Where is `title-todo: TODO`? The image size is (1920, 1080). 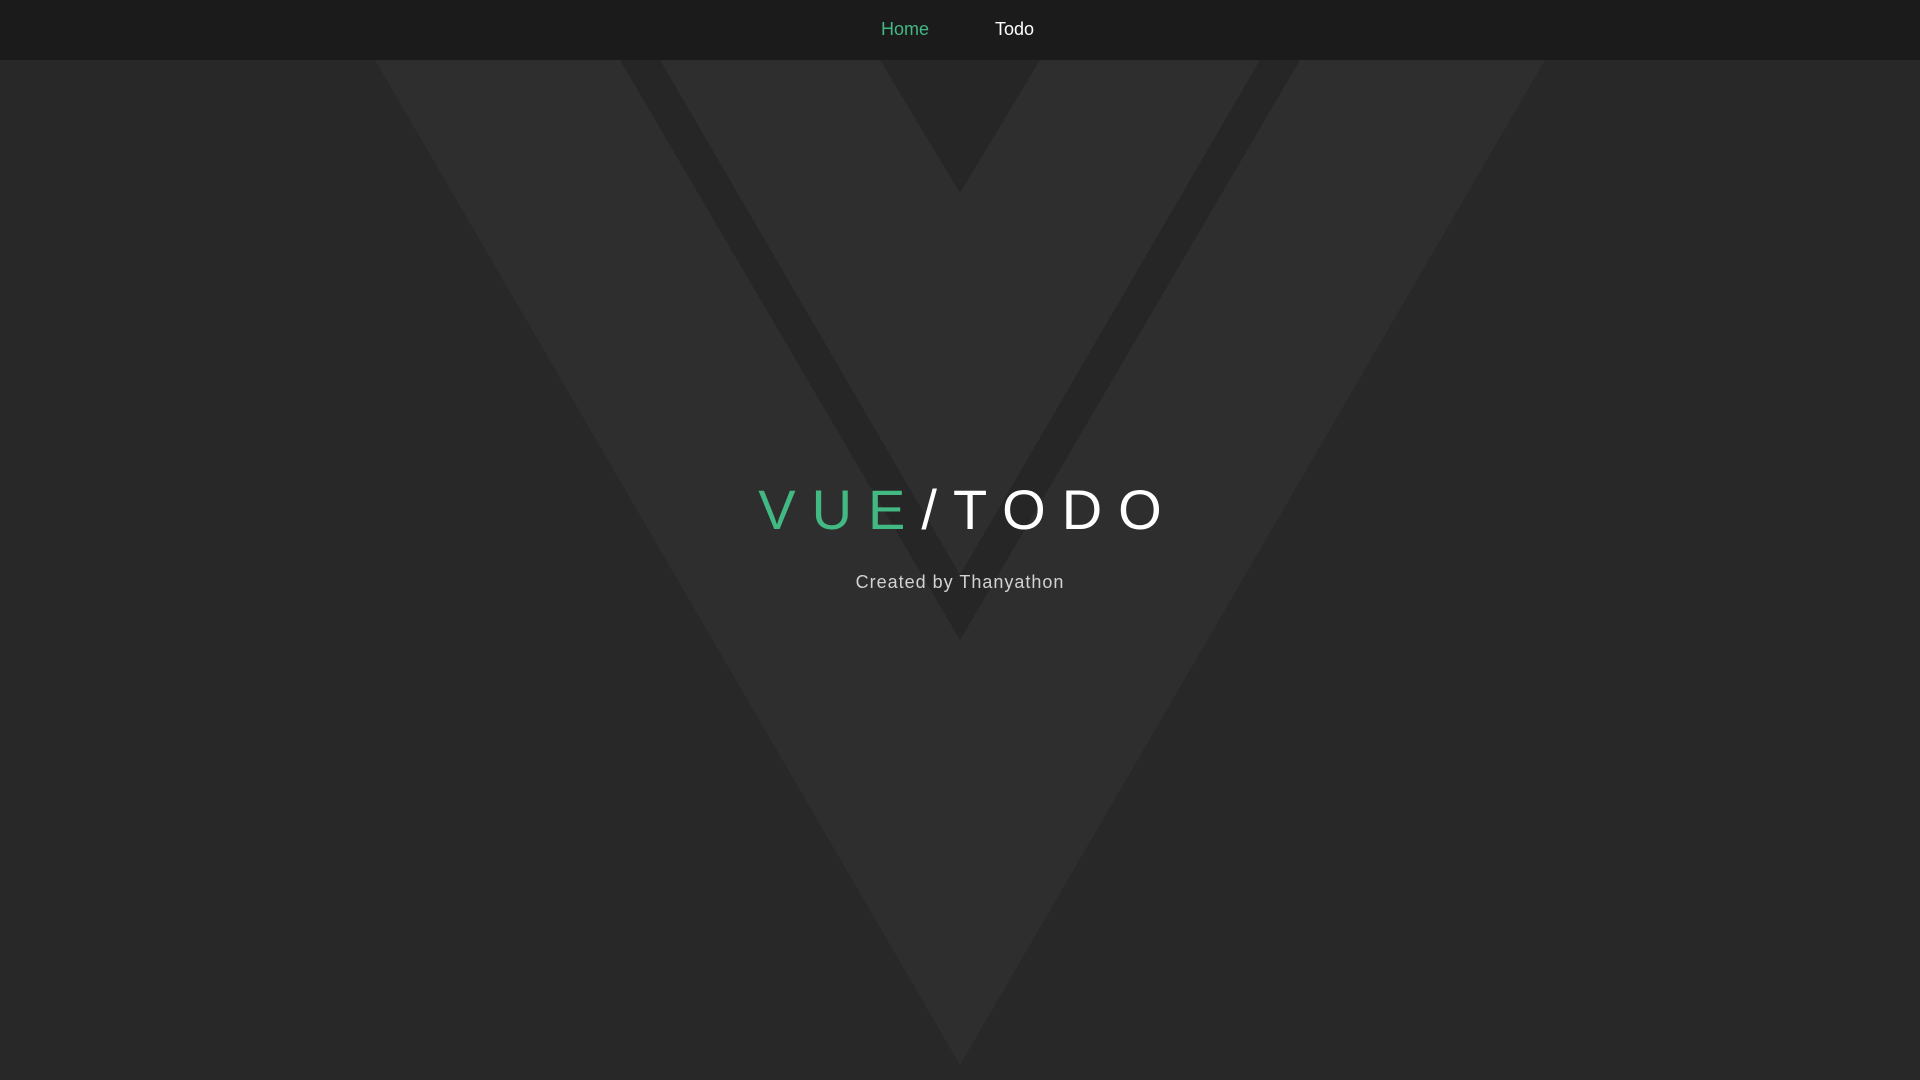 title-todo: TODO is located at coordinates (1065, 509).